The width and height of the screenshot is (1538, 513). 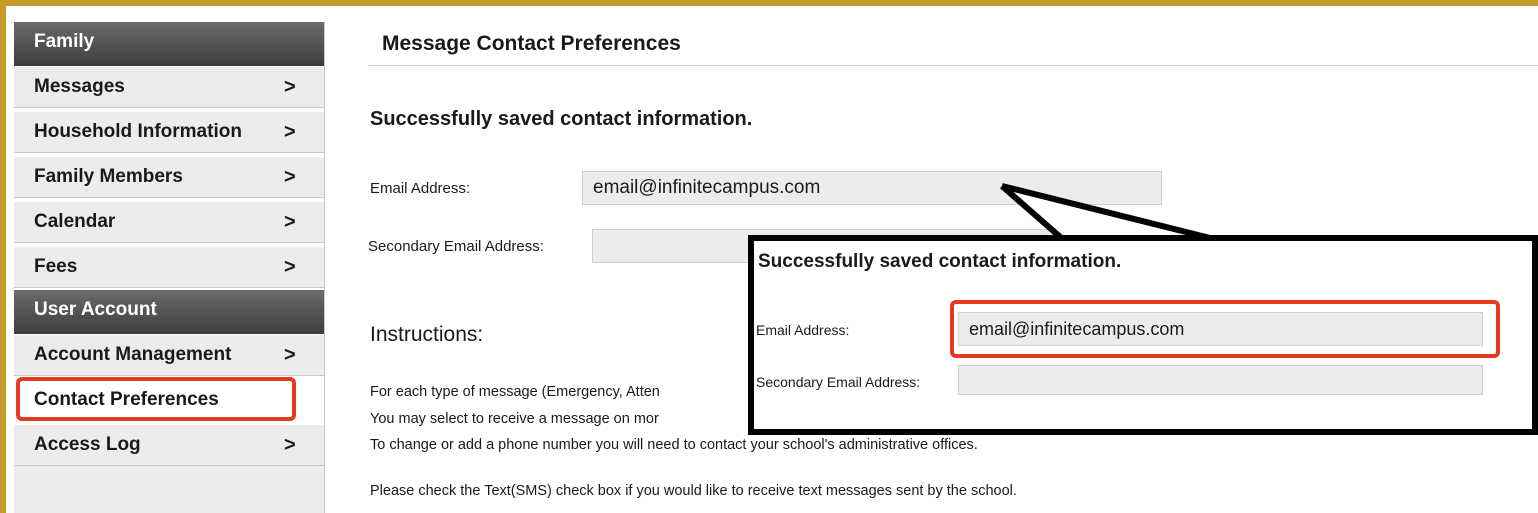 I want to click on sidebar-item-label: Contact Preferences, so click(x=126, y=399).